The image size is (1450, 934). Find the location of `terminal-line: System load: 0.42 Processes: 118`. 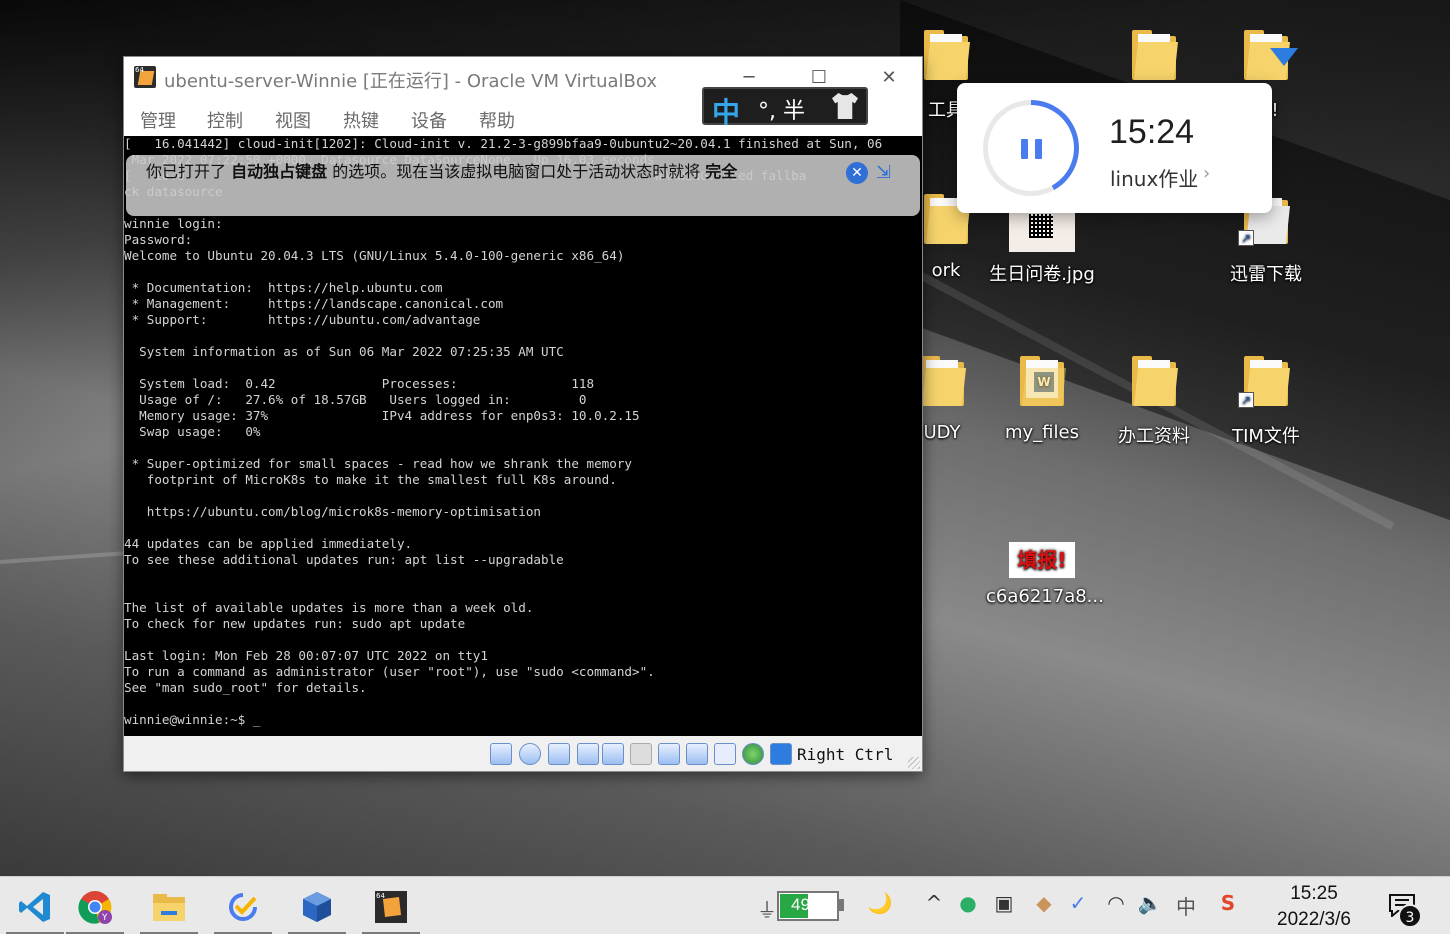

terminal-line: System load: 0.42 Processes: 118 is located at coordinates (359, 383).